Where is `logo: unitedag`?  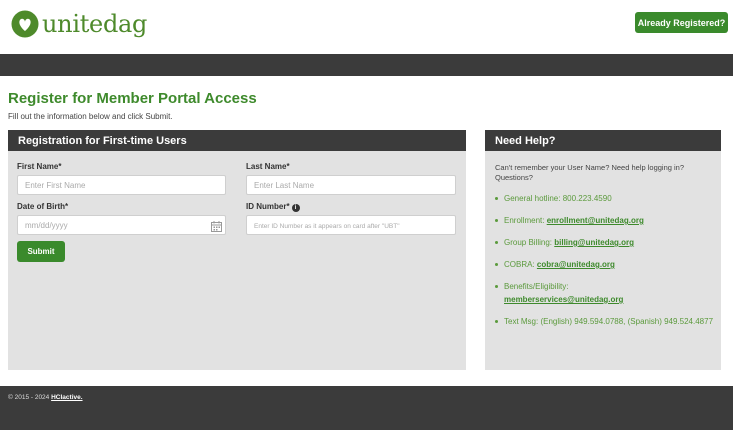 logo: unitedag is located at coordinates (78, 24).